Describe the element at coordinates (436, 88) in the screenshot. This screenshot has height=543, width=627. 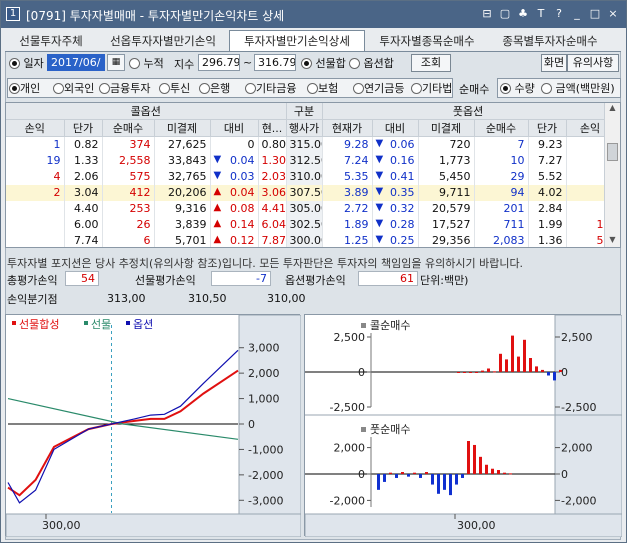
I see `investor-label-8: 기타법인` at that location.